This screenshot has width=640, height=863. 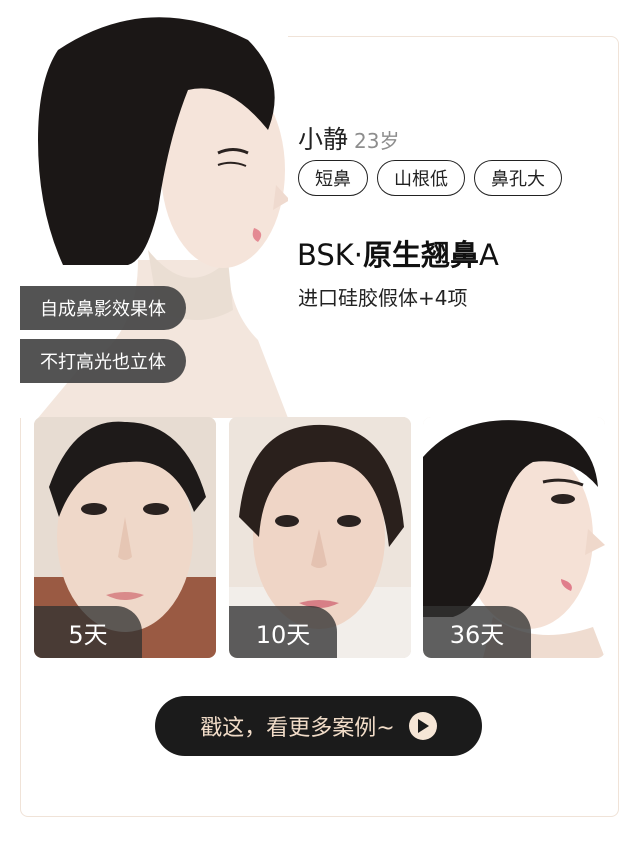 I want to click on product-title: BSK·原生翘鼻A, so click(x=398, y=253).